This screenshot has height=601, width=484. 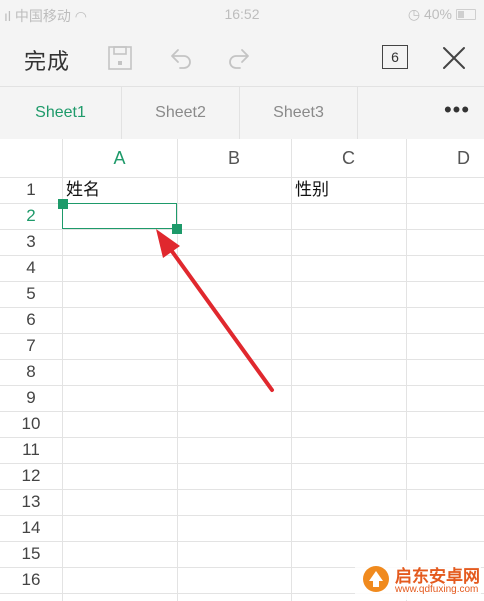 What do you see at coordinates (299, 113) in the screenshot?
I see `tab-sheet3: Sheet3` at bounding box center [299, 113].